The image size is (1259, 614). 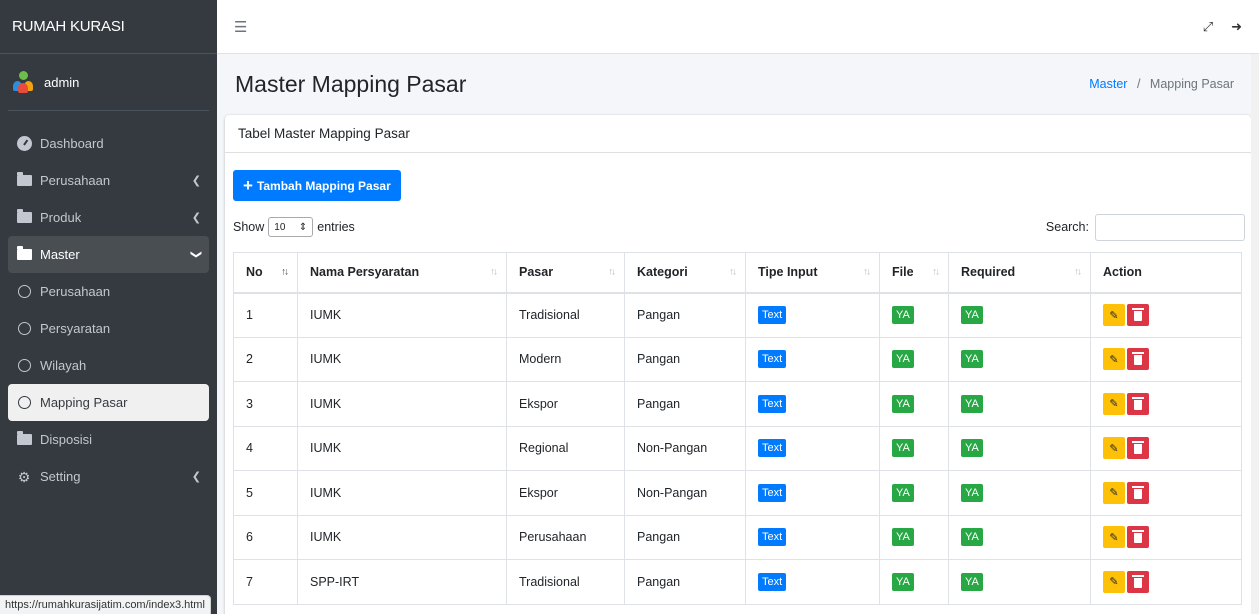 I want to click on sidebar-item-master-perusahaan: Perusahaan, so click(x=108, y=291).